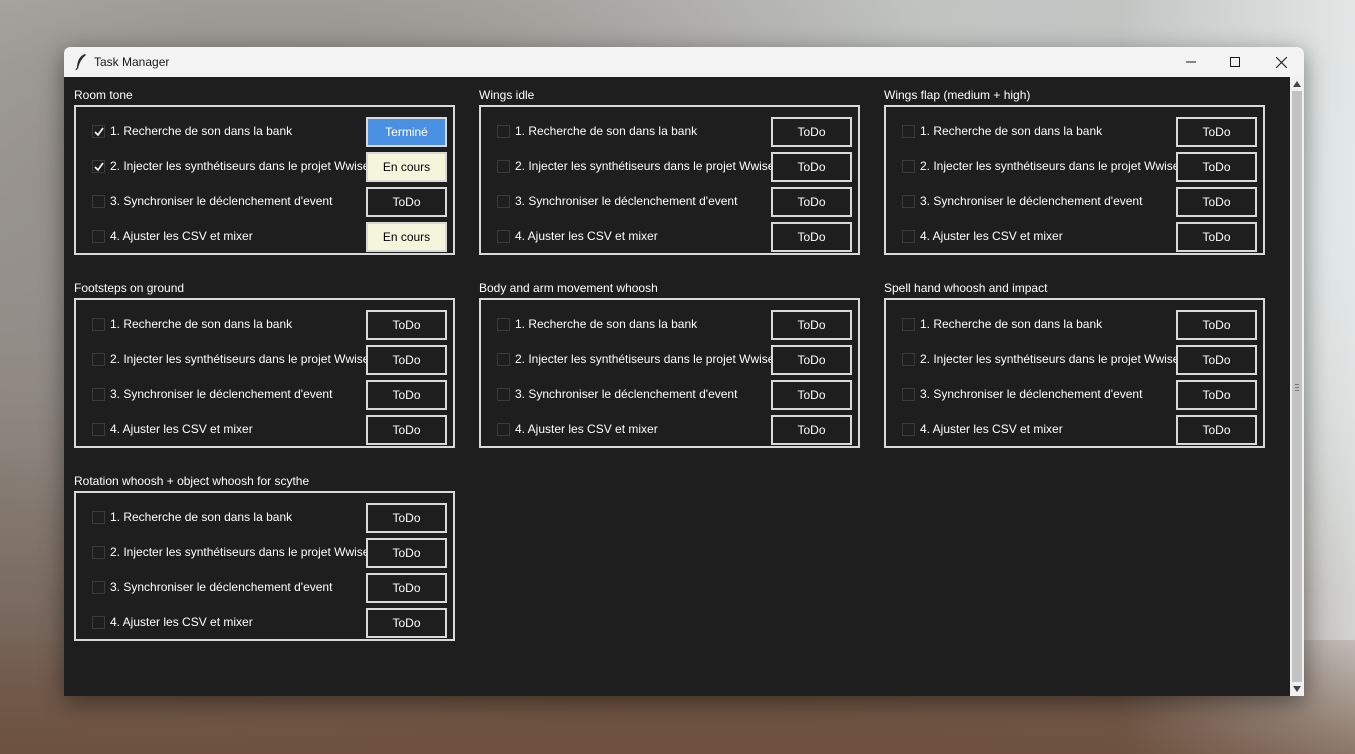 This screenshot has width=1355, height=754. What do you see at coordinates (1297, 84) in the screenshot?
I see `scroll-up-button` at bounding box center [1297, 84].